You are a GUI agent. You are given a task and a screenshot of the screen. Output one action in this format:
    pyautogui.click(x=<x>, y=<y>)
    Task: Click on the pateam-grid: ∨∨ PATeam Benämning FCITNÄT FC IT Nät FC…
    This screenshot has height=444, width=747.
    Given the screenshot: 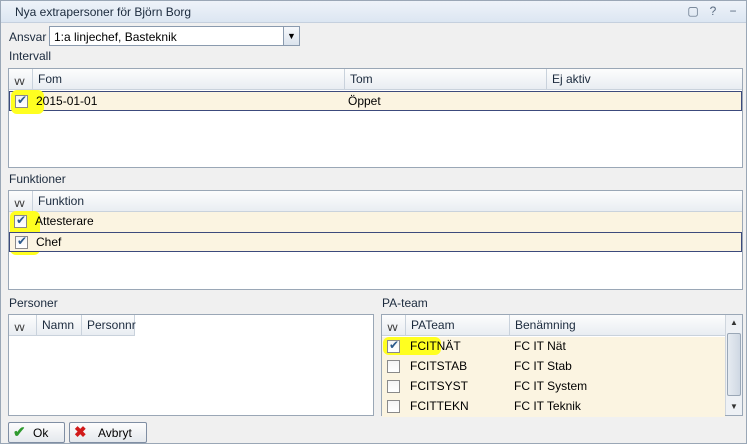 What is the action you would take?
    pyautogui.click(x=562, y=365)
    